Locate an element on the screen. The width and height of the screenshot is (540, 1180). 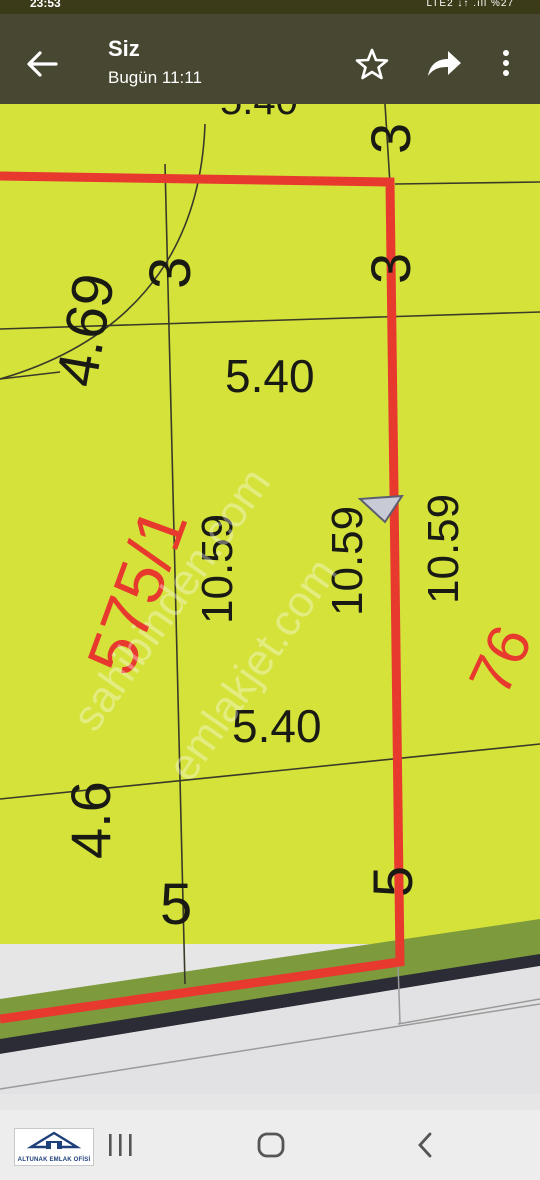
share-icon is located at coordinates (444, 63).